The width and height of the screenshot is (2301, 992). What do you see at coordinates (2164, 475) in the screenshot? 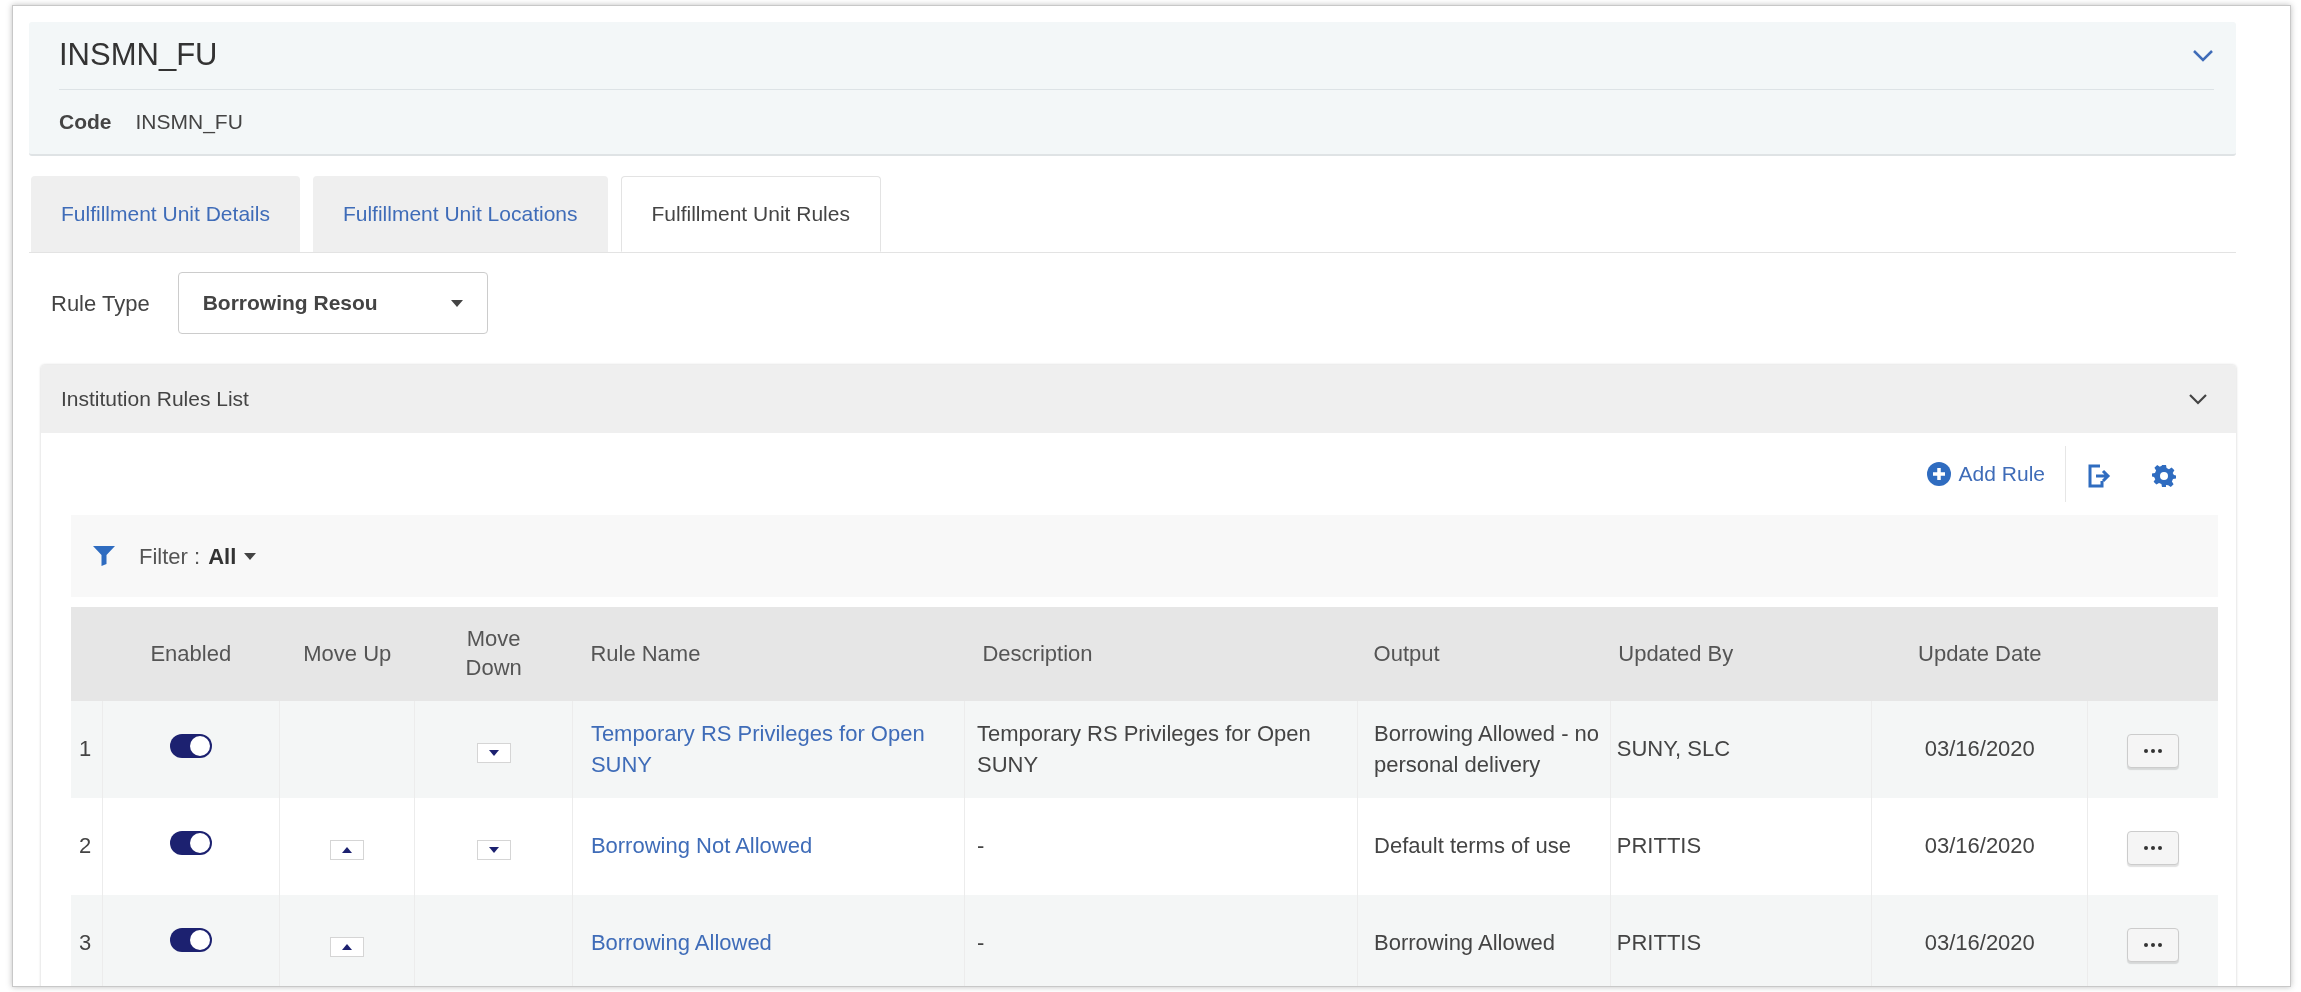
I see `settings-icon` at bounding box center [2164, 475].